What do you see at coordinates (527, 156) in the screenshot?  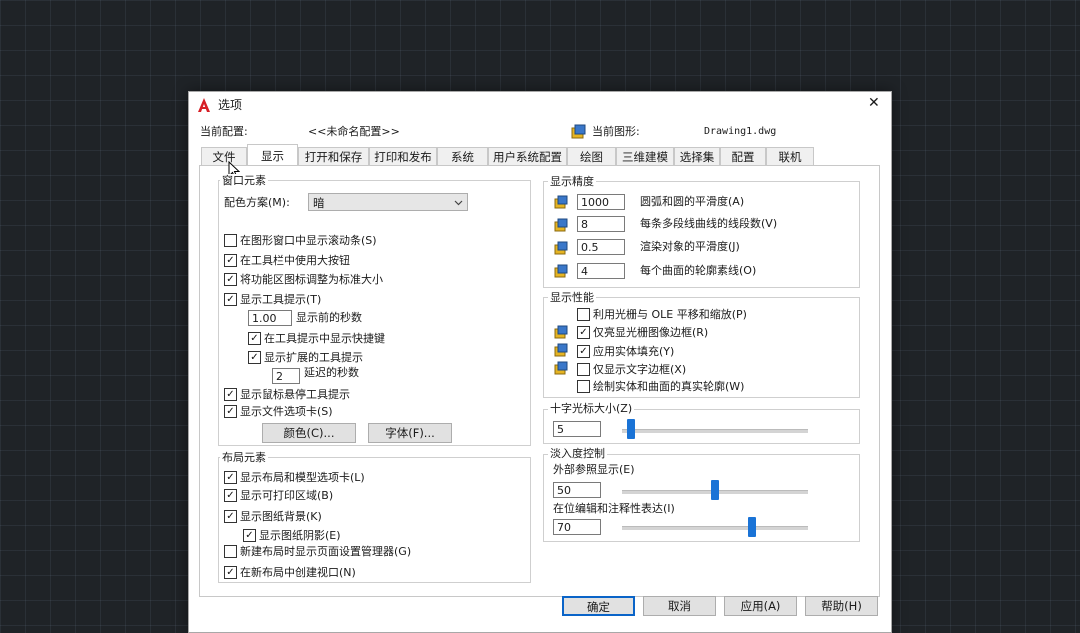 I see `tab-user-preferences: 用户系统配置` at bounding box center [527, 156].